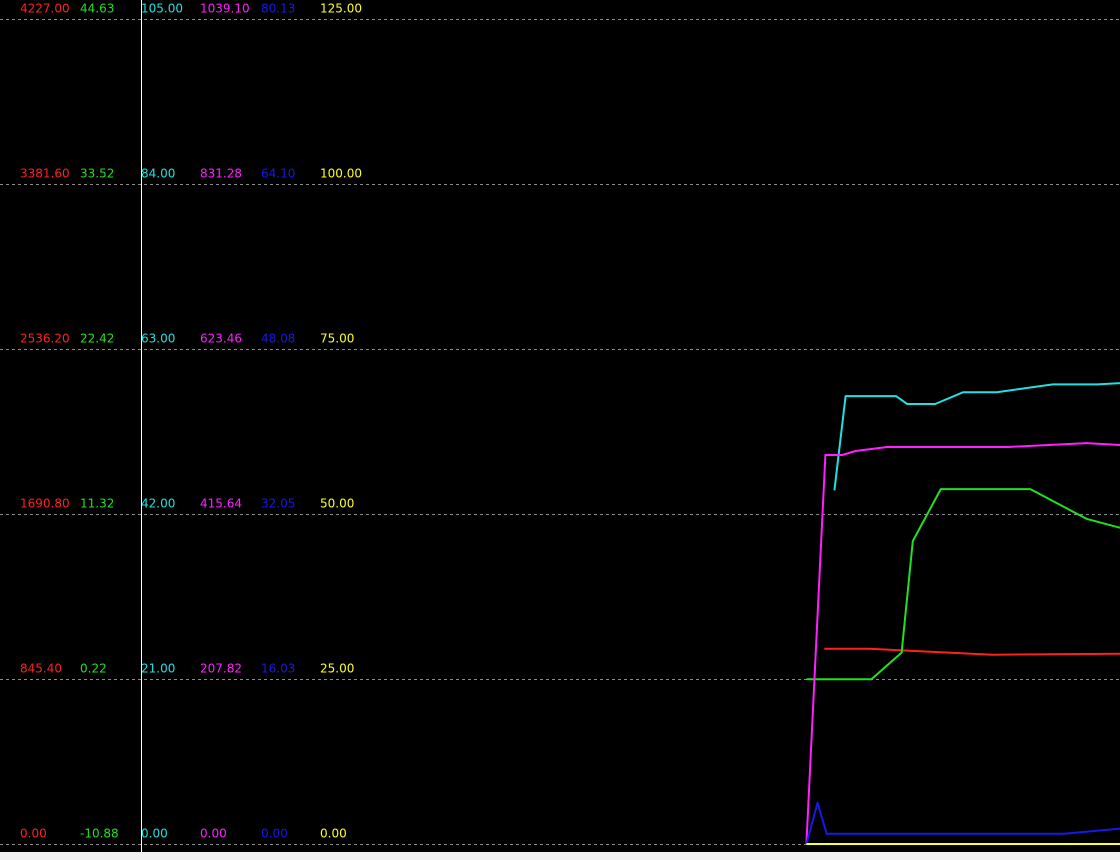 The image size is (1120, 860). I want to click on axis-magenta-tick-3: 415.64, so click(221, 504).